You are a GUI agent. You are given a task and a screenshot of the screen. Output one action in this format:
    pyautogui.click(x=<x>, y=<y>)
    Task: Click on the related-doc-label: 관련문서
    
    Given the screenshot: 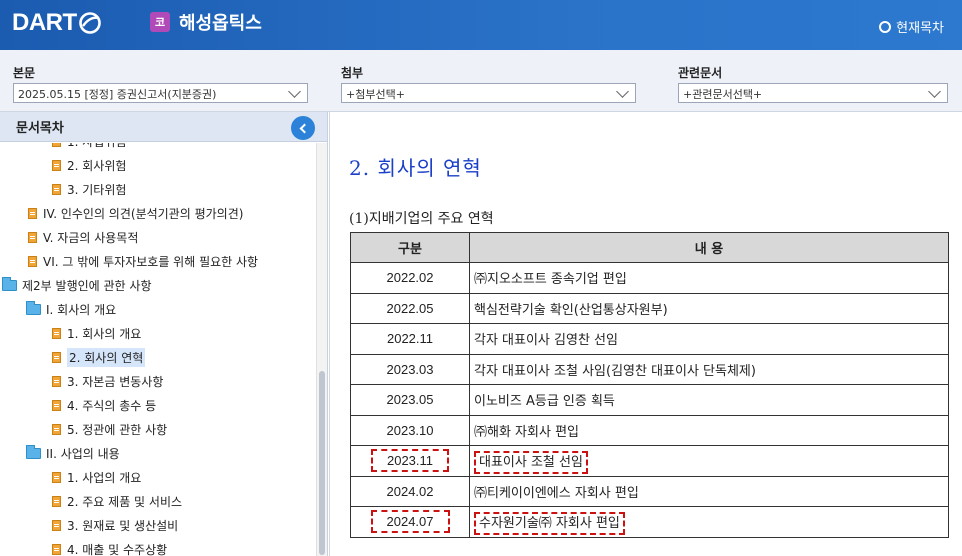 What is the action you would take?
    pyautogui.click(x=700, y=73)
    